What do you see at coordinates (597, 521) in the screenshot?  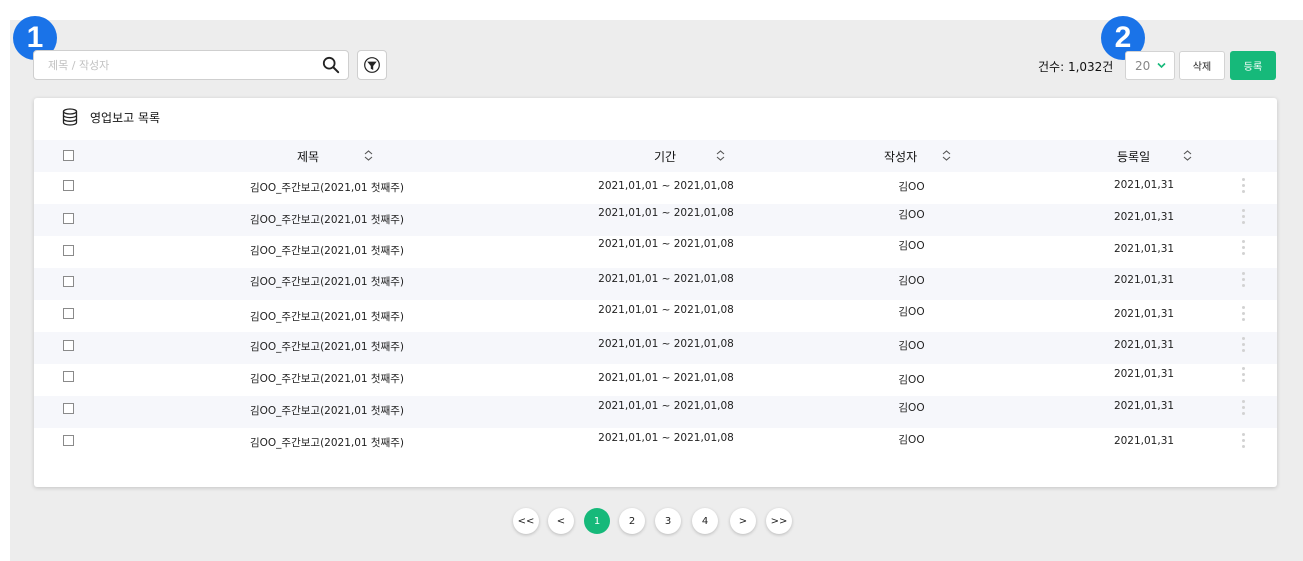 I see `page-button-1: 1` at bounding box center [597, 521].